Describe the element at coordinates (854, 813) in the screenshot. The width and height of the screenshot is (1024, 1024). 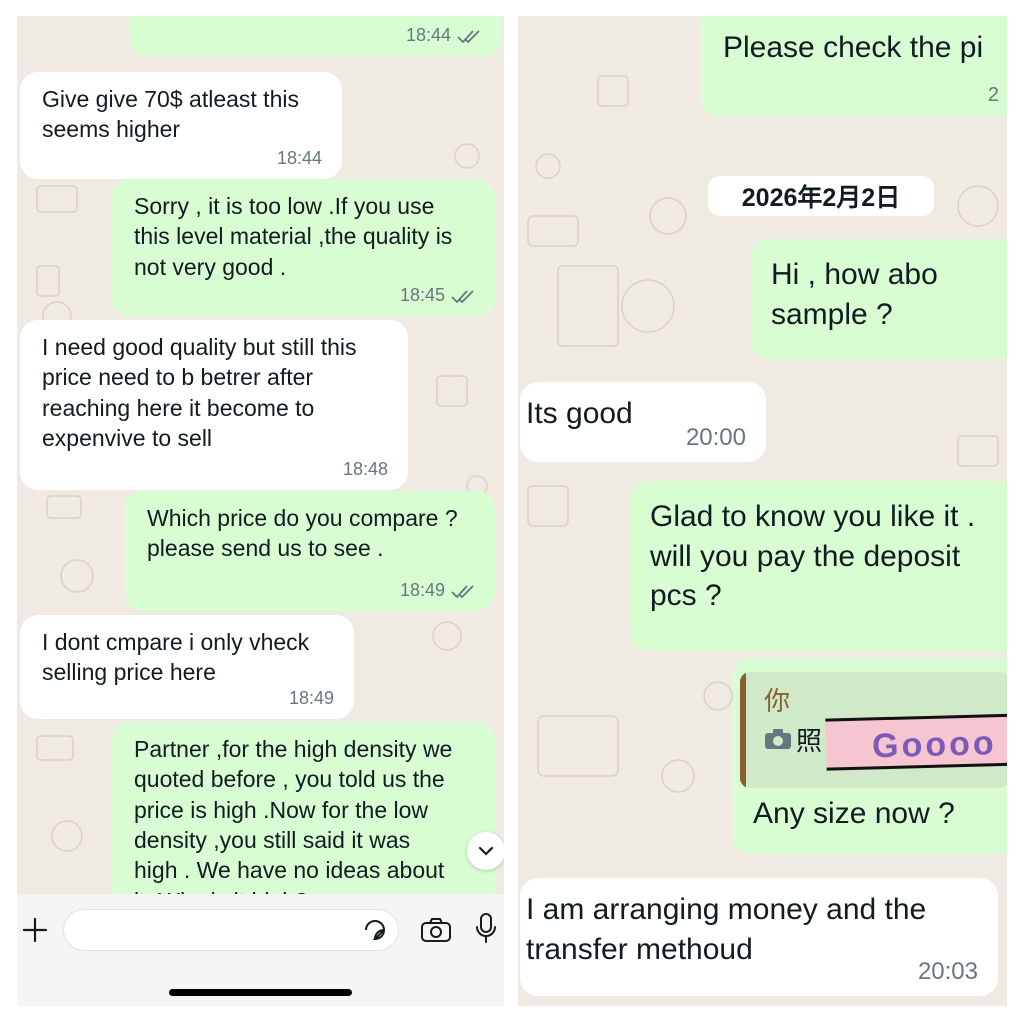
I see `message-text: Any size now ?` at that location.